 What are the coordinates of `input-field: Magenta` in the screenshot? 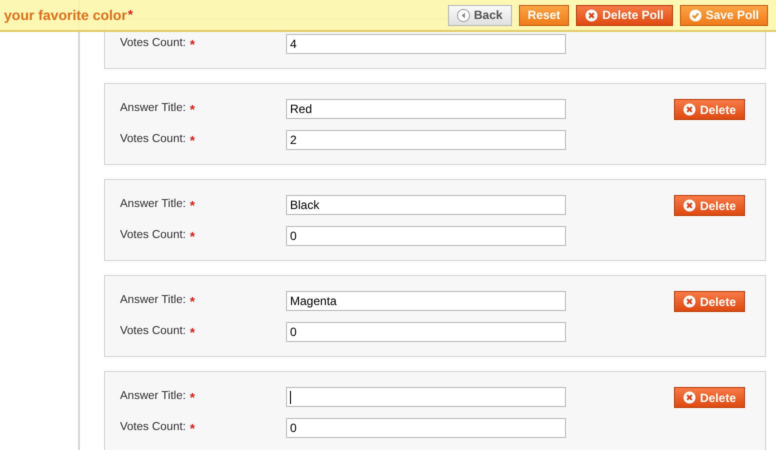 It's located at (426, 301).